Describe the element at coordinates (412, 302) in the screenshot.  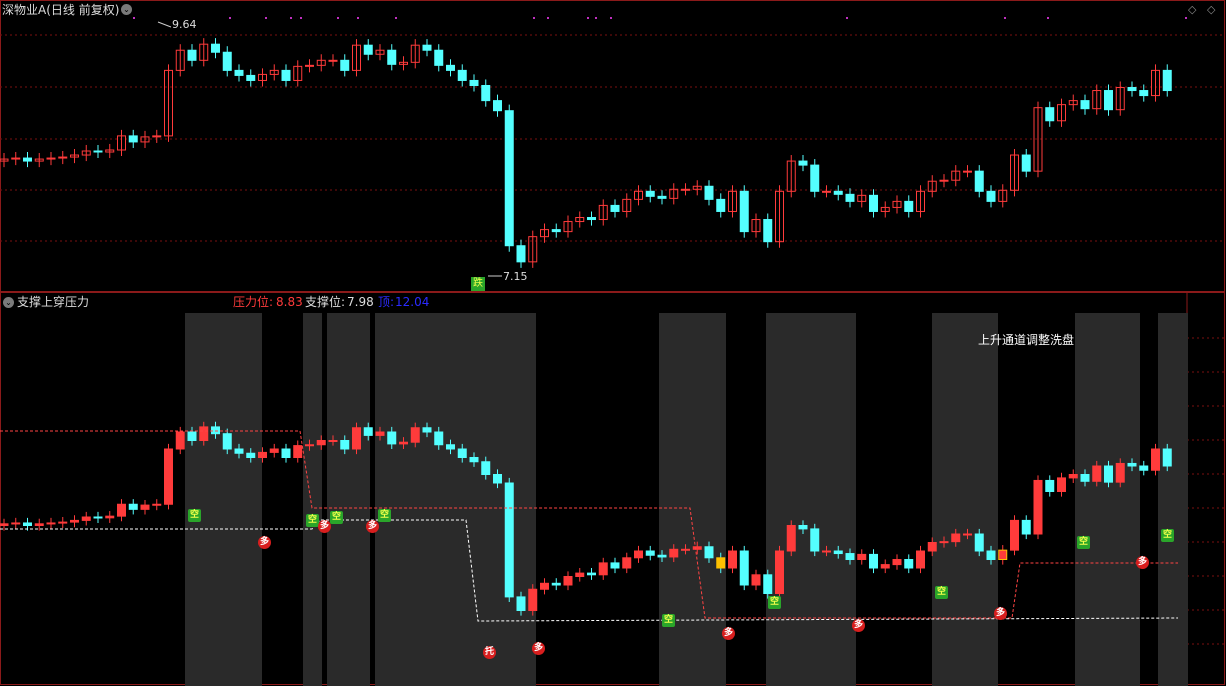
I see `top-value: 12.04` at that location.